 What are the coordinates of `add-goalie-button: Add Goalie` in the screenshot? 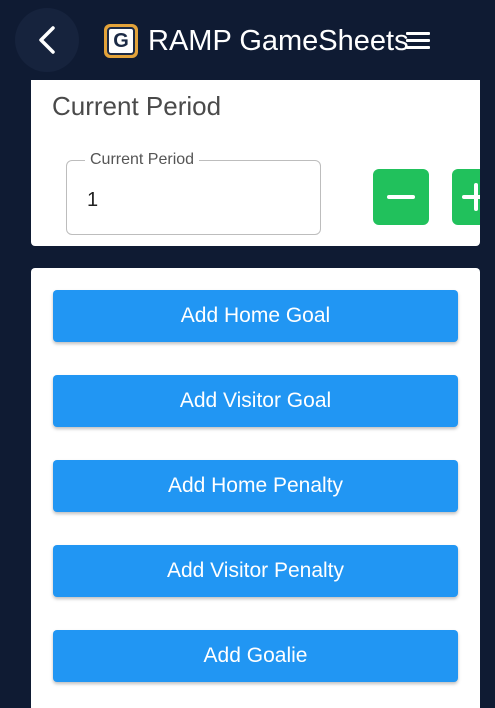 It's located at (255, 656).